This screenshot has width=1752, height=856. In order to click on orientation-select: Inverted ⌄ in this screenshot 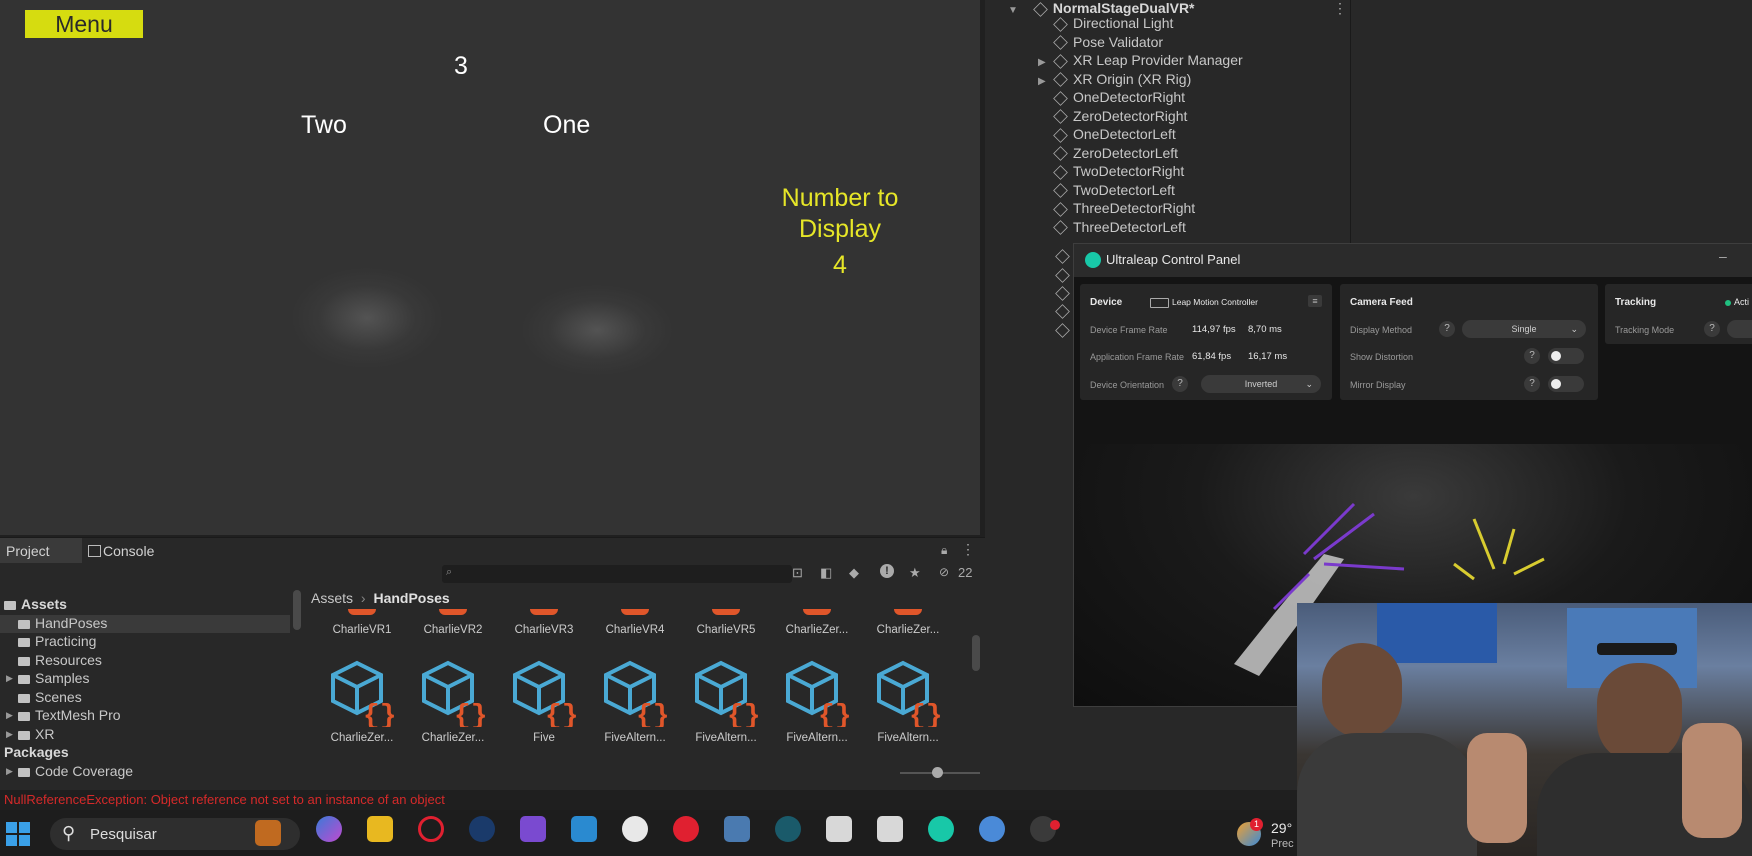, I will do `click(1261, 384)`.